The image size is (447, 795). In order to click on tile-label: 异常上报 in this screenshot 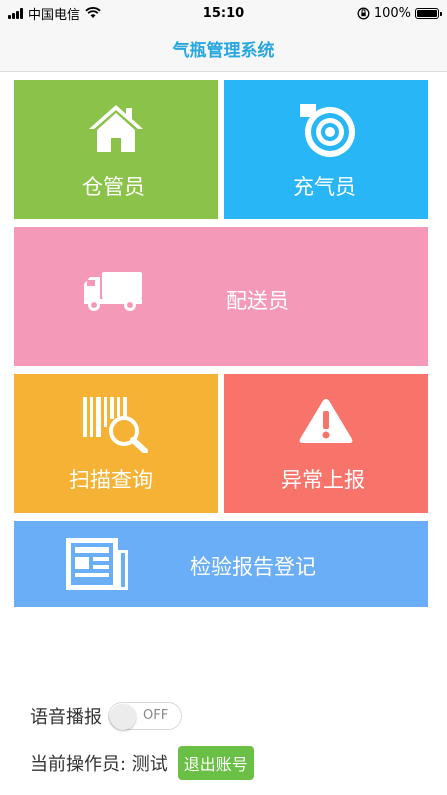, I will do `click(323, 480)`.